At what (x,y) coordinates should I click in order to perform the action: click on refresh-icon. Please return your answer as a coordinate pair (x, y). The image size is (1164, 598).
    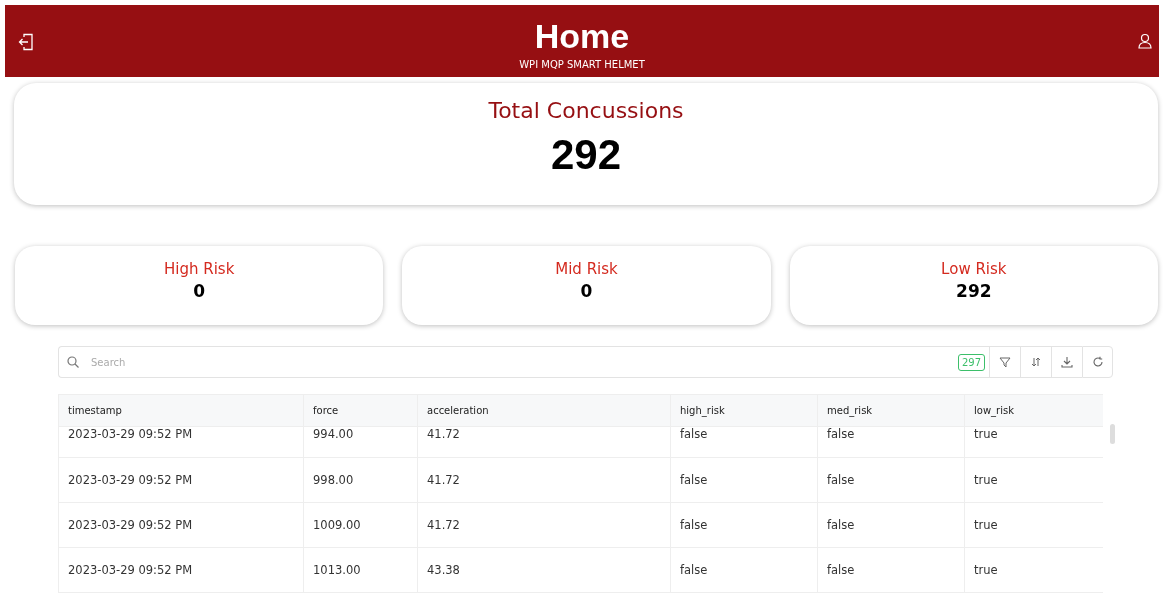
    Looking at the image, I should click on (1097, 362).